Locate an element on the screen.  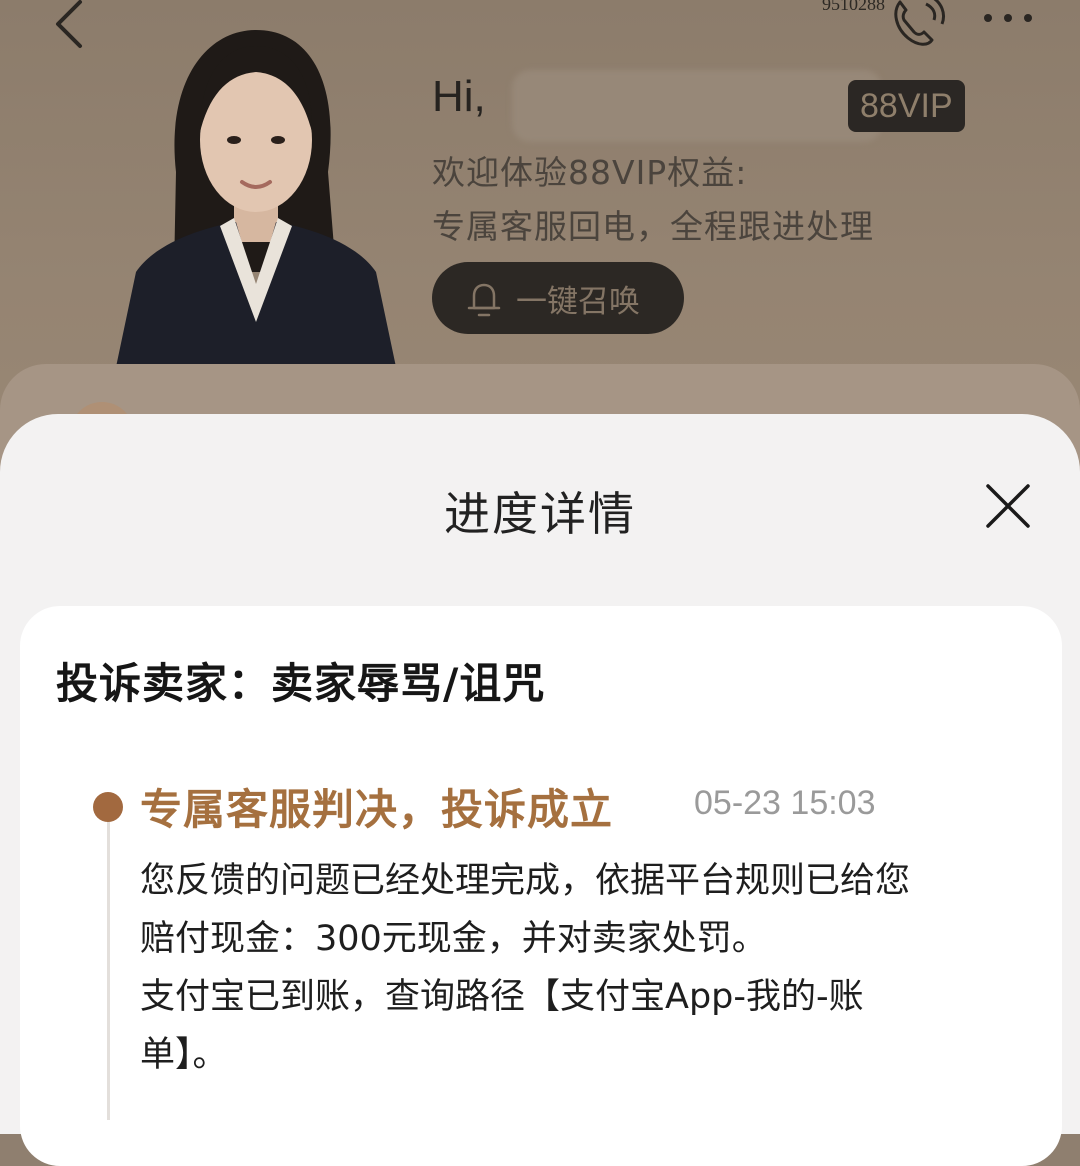
timeline-dot is located at coordinates (108, 807).